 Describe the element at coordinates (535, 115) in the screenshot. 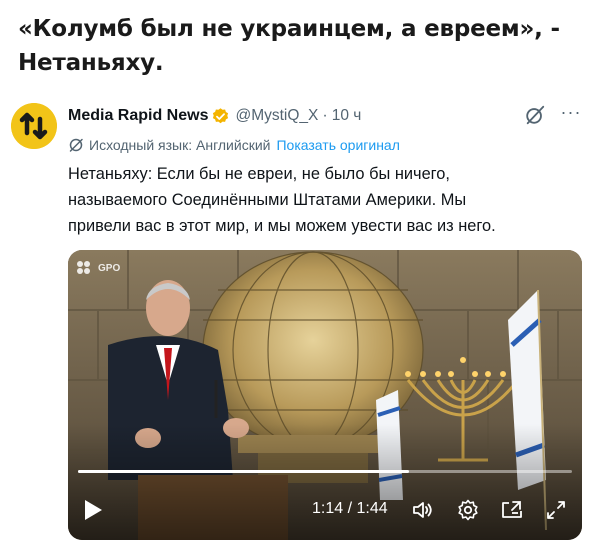

I see `grok-icon` at that location.